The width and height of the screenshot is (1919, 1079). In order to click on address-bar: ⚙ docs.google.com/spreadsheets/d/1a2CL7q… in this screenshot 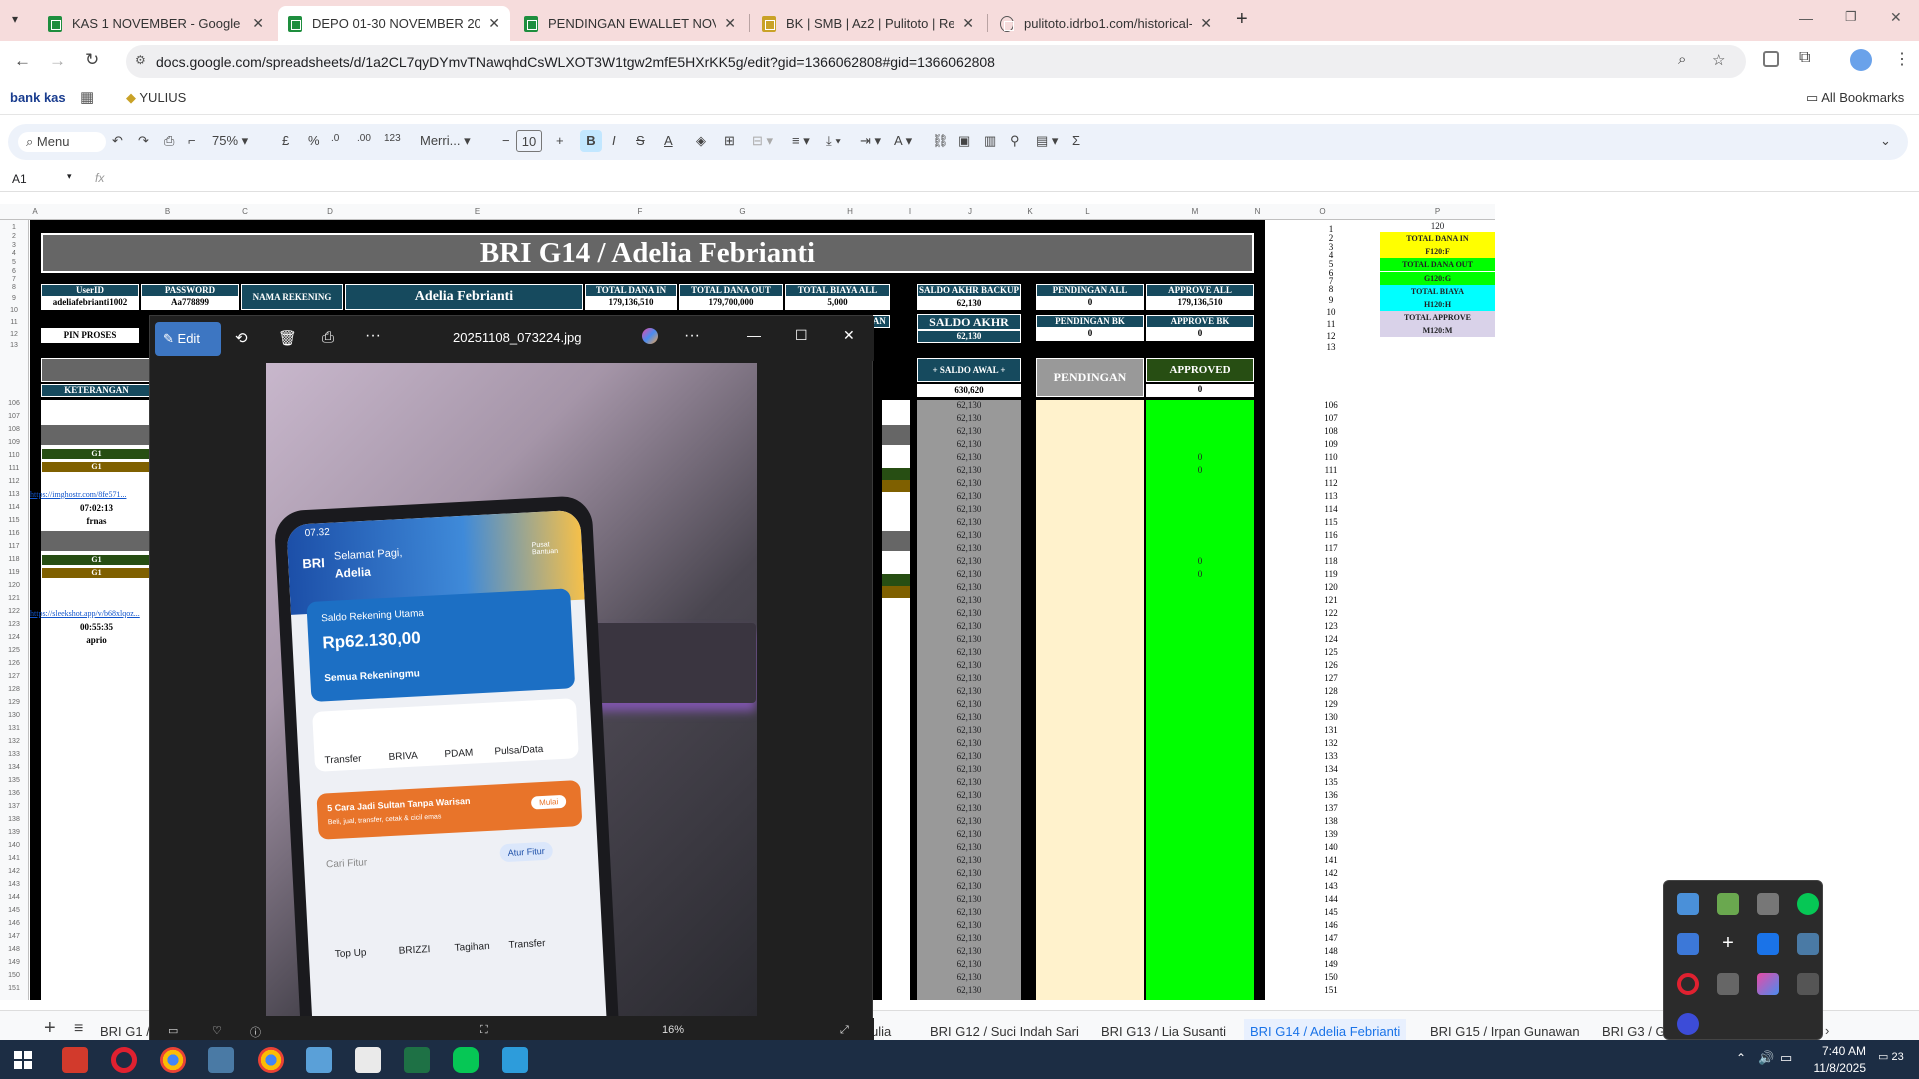, I will do `click(936, 61)`.